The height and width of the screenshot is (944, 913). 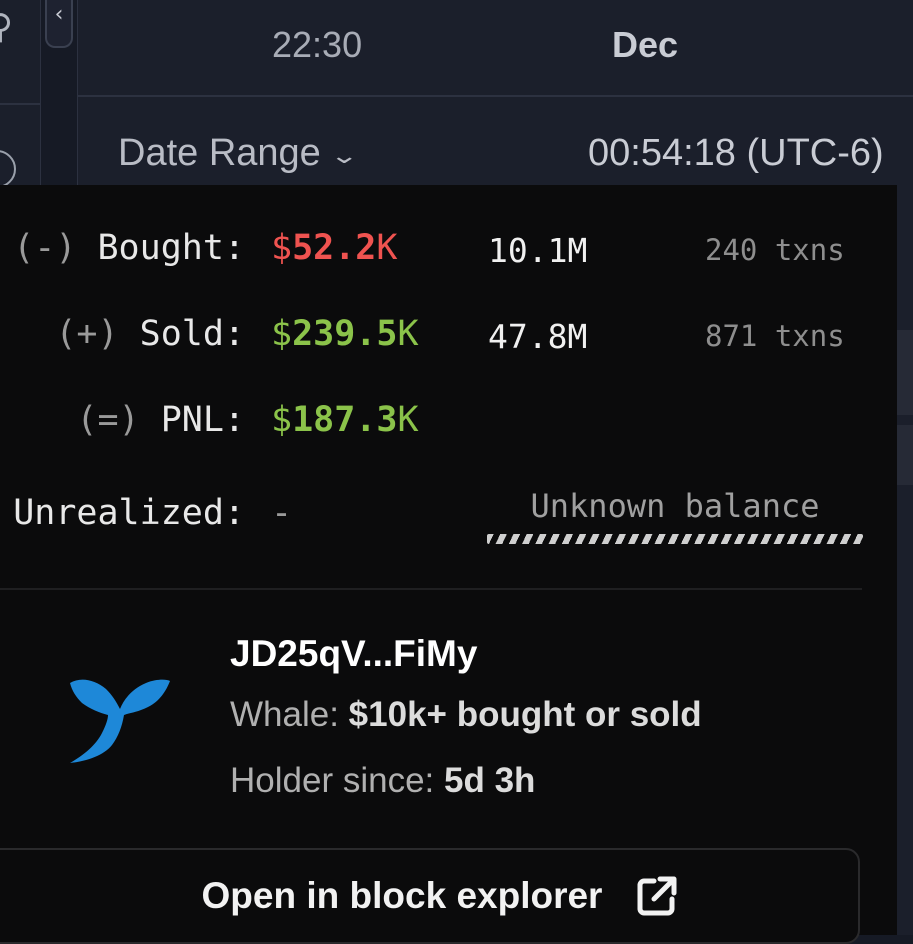 I want to click on time-axis-label: 22:30, so click(x=317, y=44).